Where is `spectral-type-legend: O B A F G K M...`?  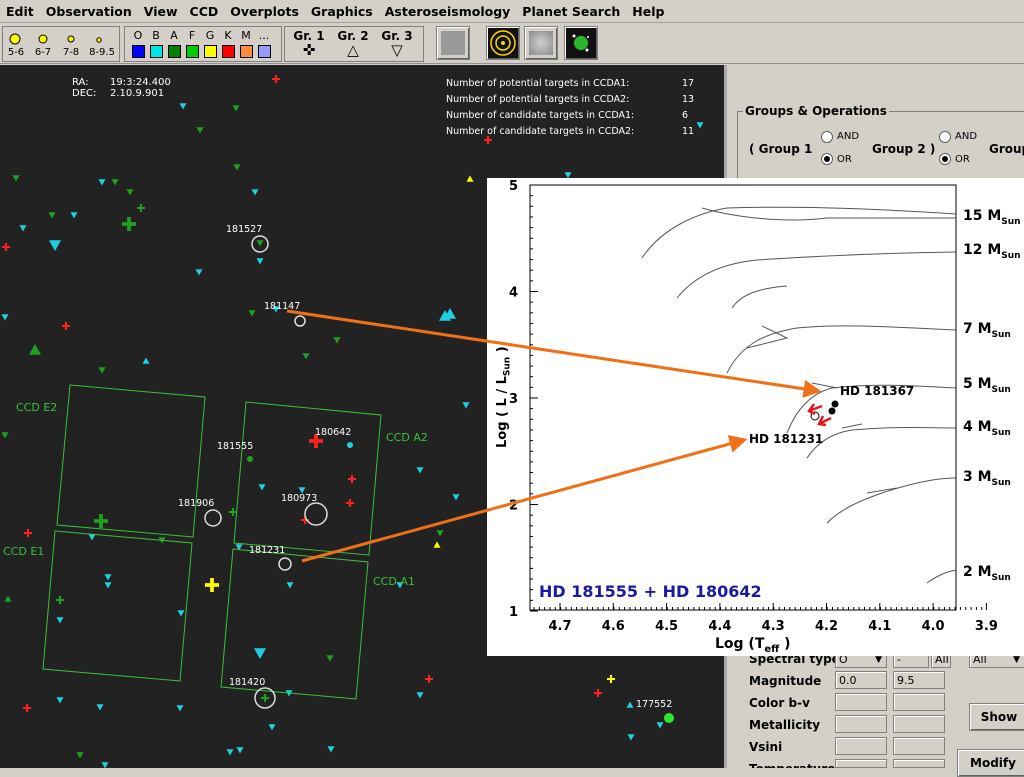
spectral-type-legend: O B A F G K M... is located at coordinates (203, 44).